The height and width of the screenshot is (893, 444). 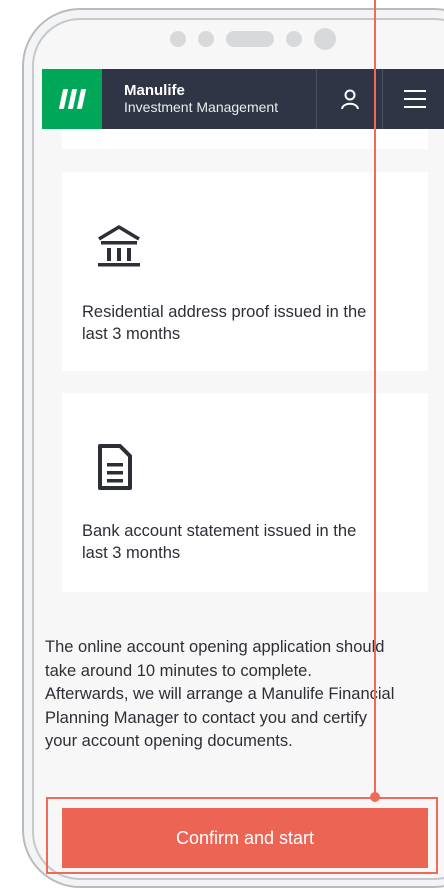 I want to click on speaker-grille, so click(x=250, y=39).